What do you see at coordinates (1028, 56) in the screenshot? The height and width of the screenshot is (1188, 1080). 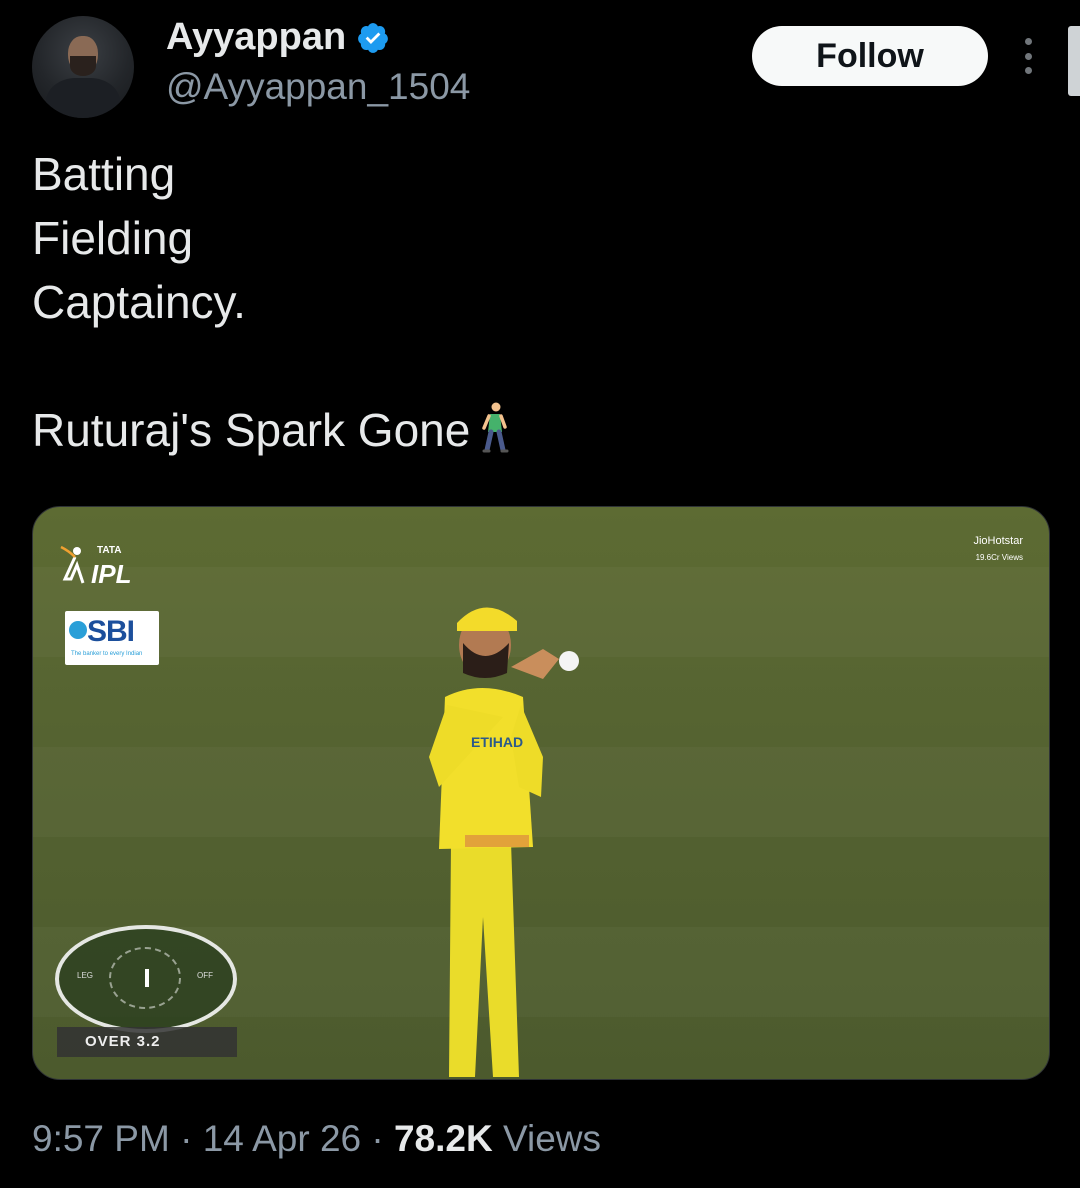 I see `more-options-icon` at bounding box center [1028, 56].